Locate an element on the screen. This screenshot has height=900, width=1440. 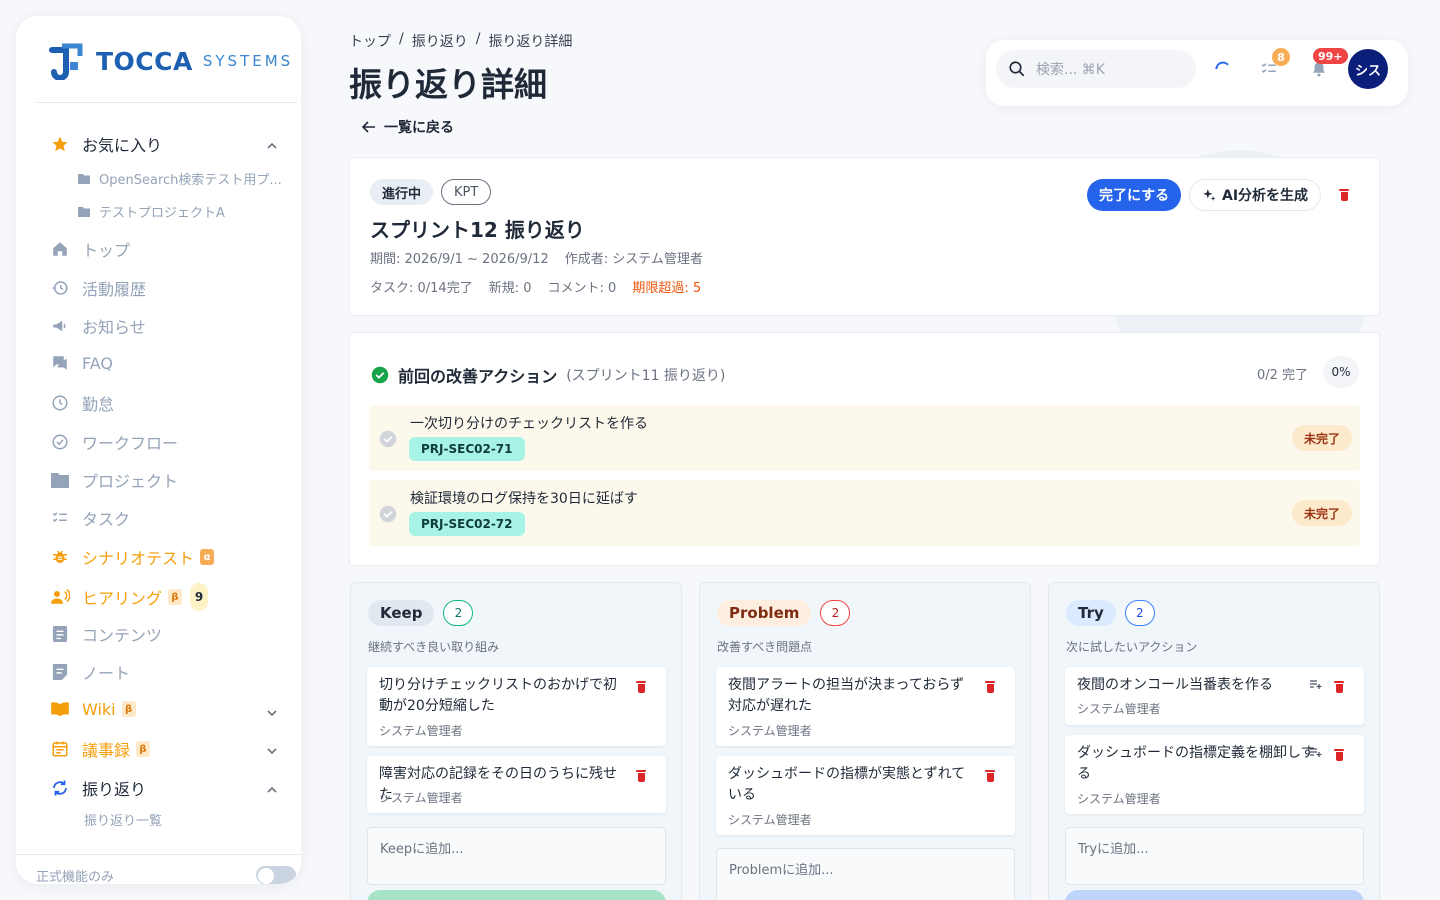
breadcrumb: トップ / 振り返り / 振り返り詳細 is located at coordinates (460, 41).